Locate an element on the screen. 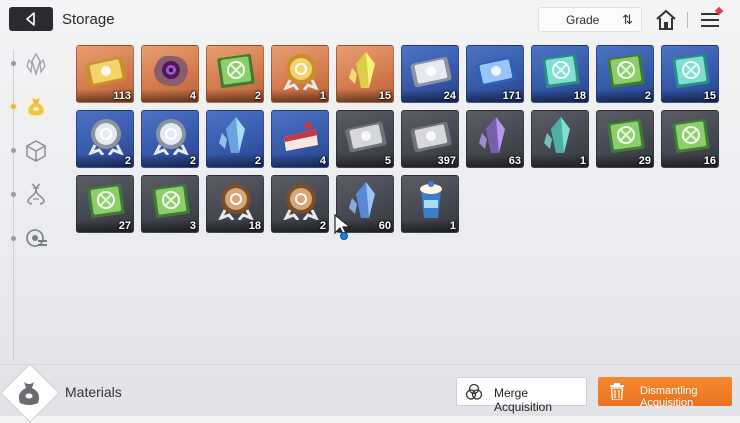 The image size is (740, 423). inventory-slot: 397 is located at coordinates (430, 139).